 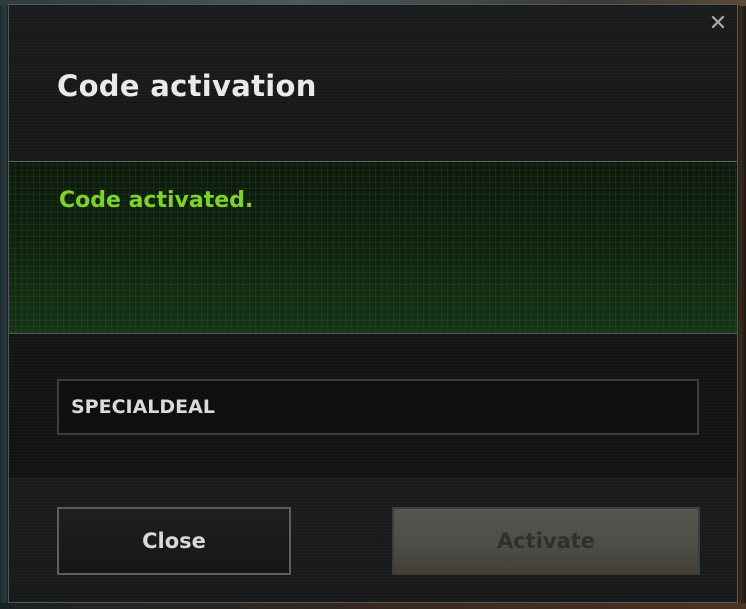 I want to click on dialog-title: Code activation, so click(x=187, y=86).